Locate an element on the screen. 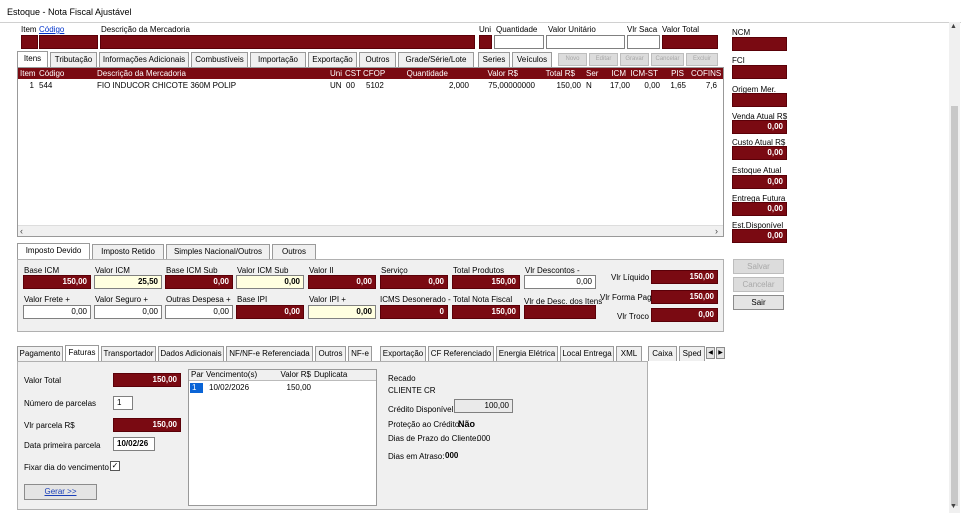 The width and height of the screenshot is (961, 515). col-total: Total R$ is located at coordinates (557, 73).